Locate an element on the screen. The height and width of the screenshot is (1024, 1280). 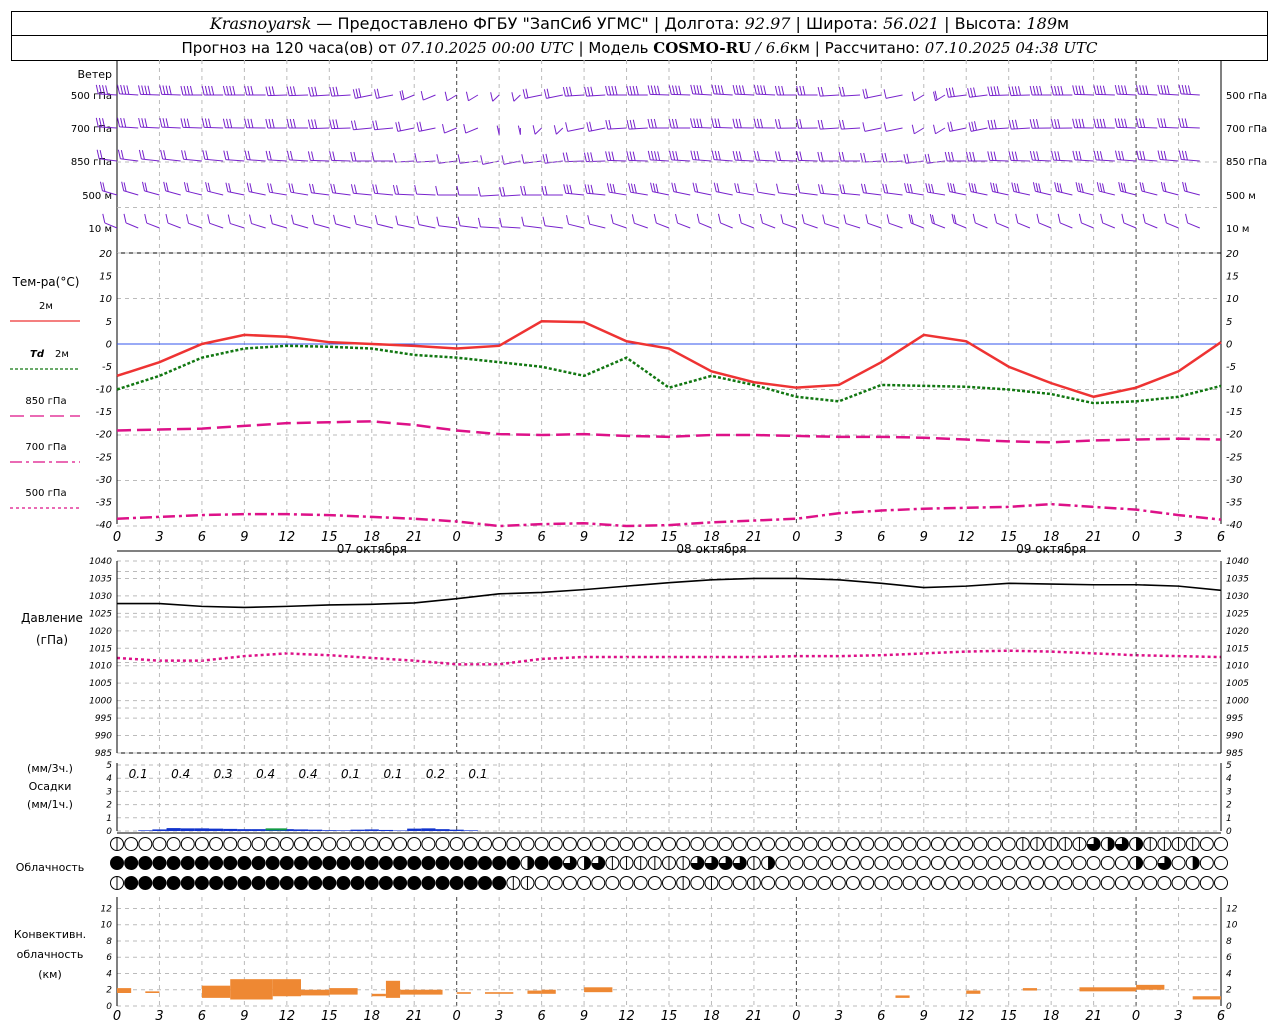
precip-y-tick-right: 3 is located at coordinates (1229, 792).